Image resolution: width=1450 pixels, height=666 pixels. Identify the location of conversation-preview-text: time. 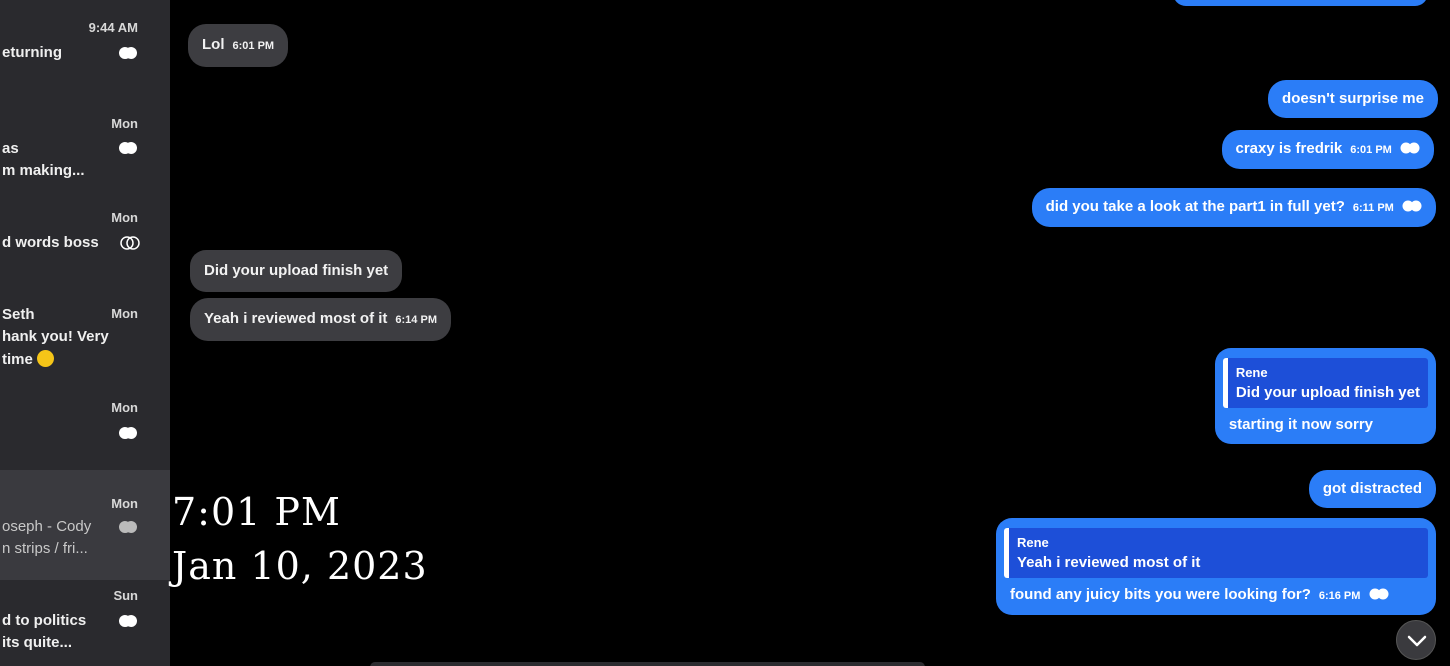
(17, 359).